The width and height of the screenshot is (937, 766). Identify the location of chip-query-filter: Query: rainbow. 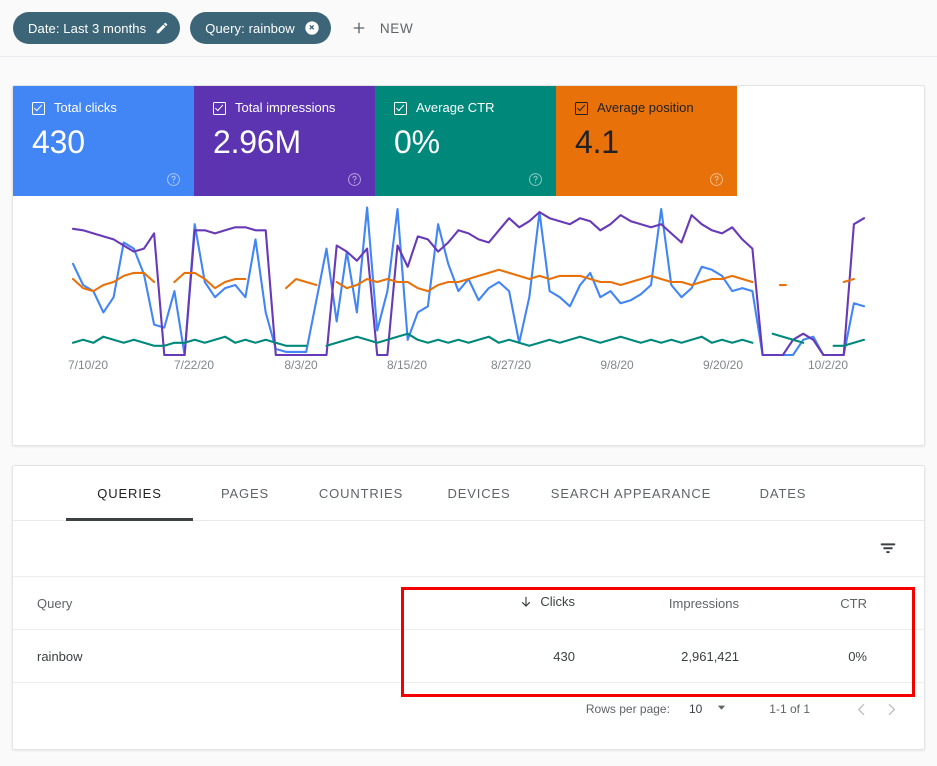
(260, 28).